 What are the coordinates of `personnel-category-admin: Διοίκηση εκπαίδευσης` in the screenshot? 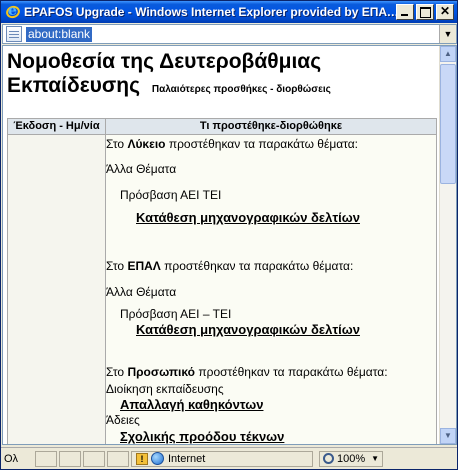 It's located at (165, 389).